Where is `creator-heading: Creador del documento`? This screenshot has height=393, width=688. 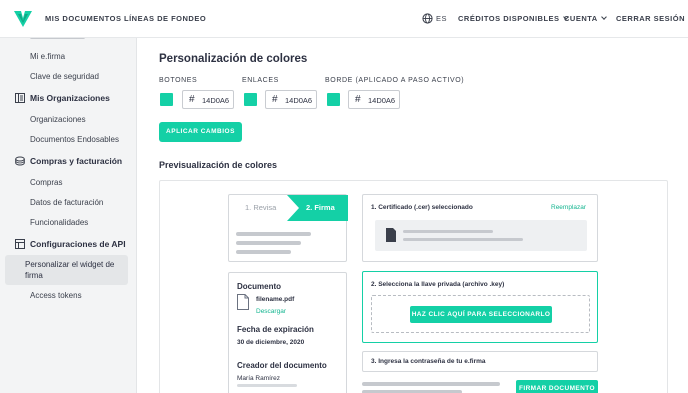 creator-heading: Creador del documento is located at coordinates (282, 365).